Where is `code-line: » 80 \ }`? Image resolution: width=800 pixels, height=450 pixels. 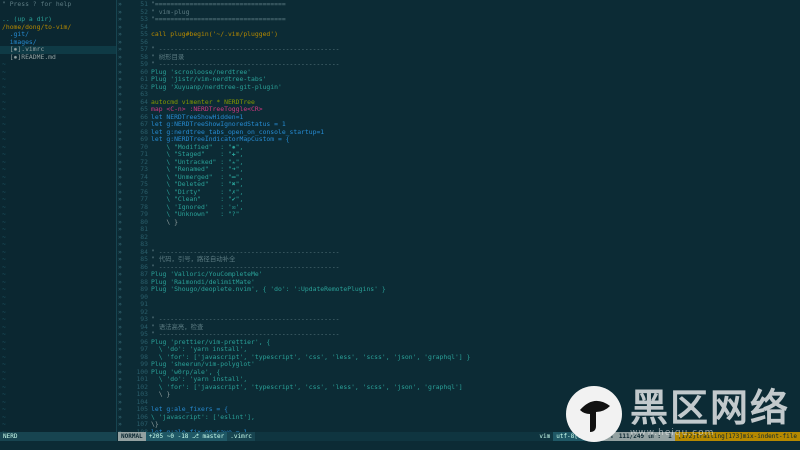 code-line: » 80 \ } is located at coordinates (459, 222).